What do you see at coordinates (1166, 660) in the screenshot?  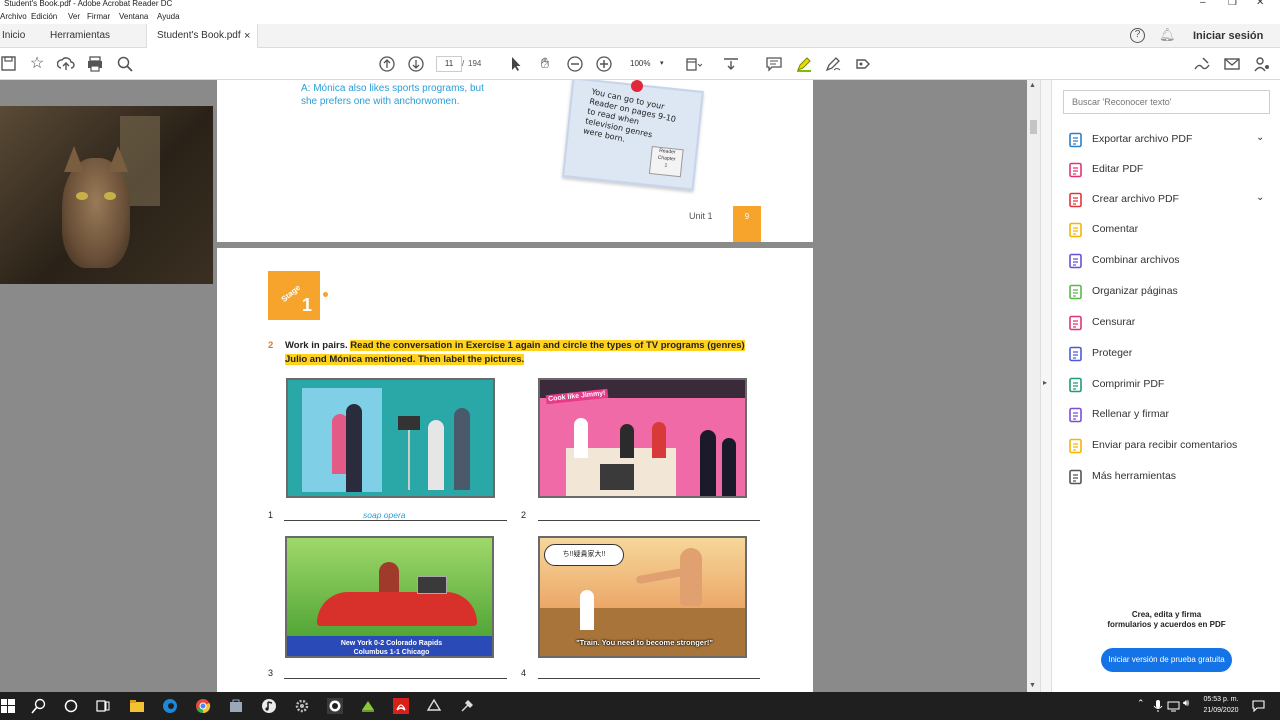 I see `free-trial-button: Iniciar versión de prueba gratuita` at bounding box center [1166, 660].